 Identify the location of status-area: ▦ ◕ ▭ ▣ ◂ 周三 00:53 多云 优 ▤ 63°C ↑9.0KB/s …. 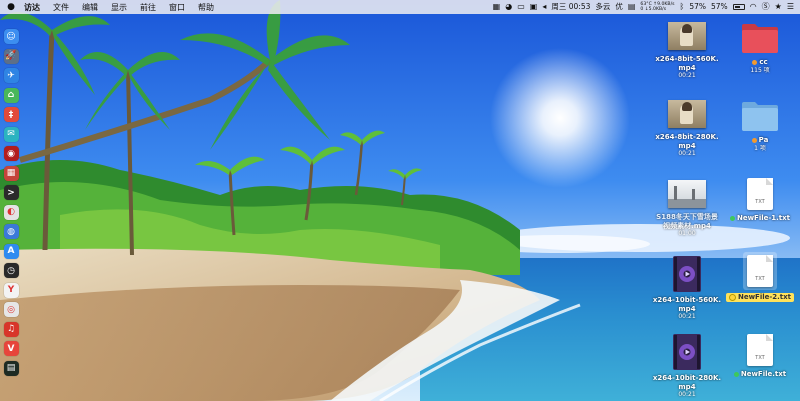
(643, 7).